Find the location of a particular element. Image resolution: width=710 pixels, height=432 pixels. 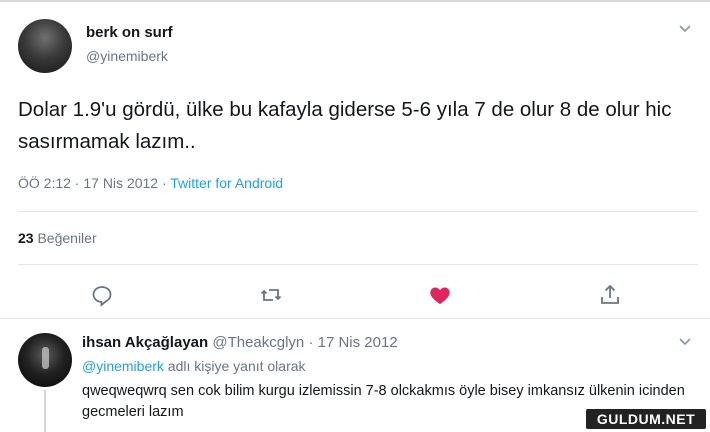

watermark: GULDUM.NET is located at coordinates (646, 419).